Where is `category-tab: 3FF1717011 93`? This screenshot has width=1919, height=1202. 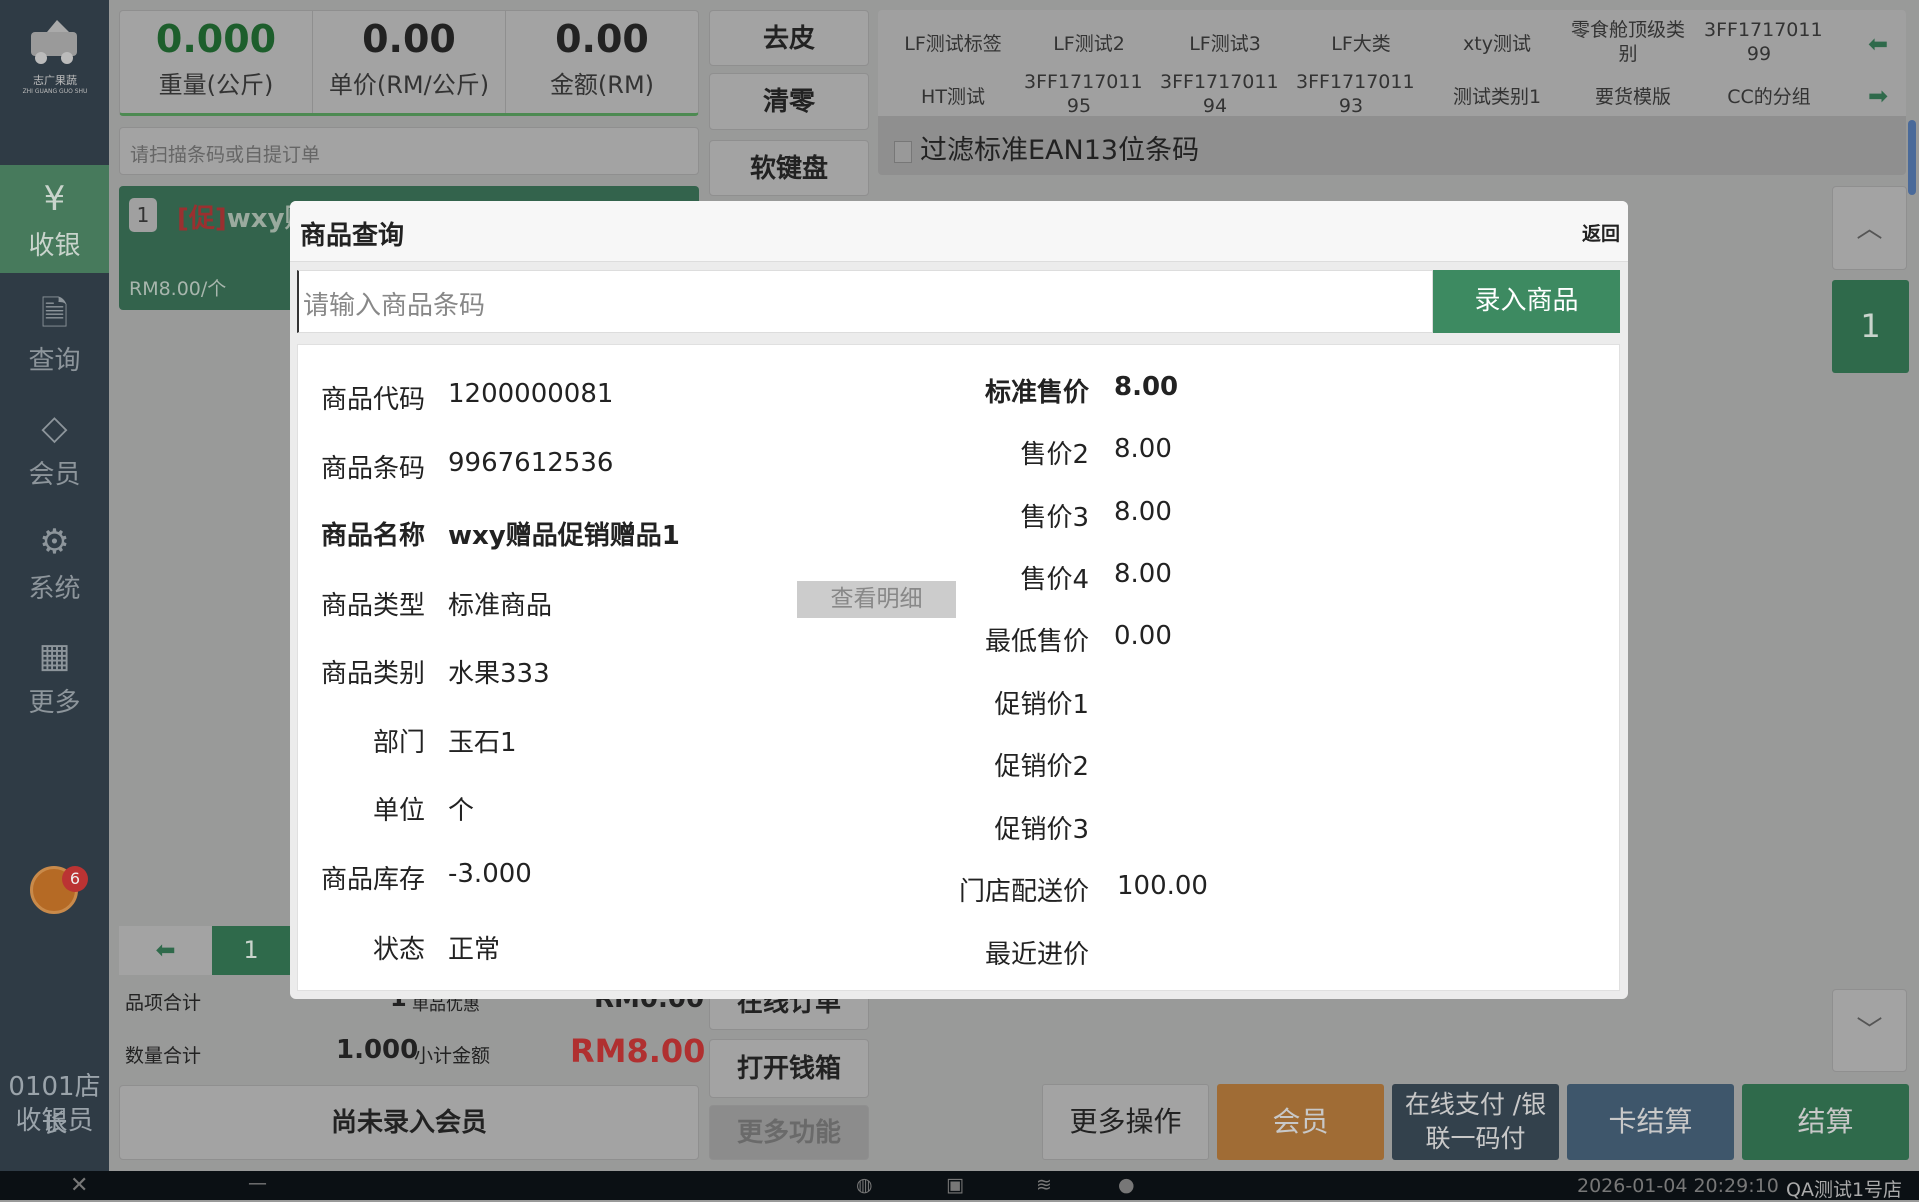
category-tab: 3FF1717011 93 is located at coordinates (1355, 94).